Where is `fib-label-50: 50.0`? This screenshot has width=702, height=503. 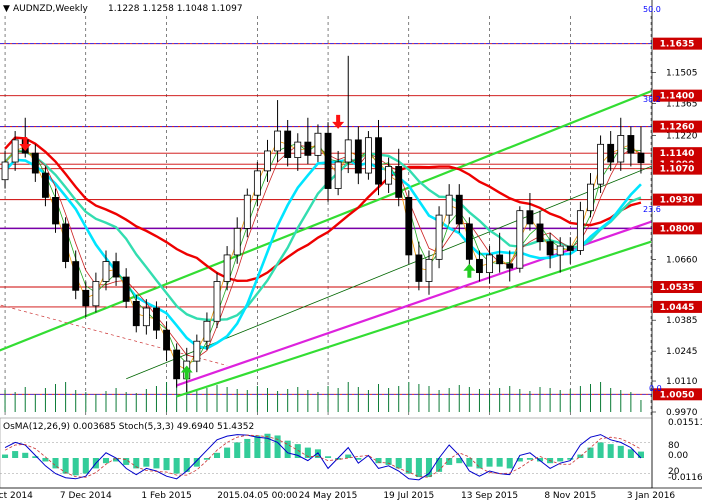 fib-label-50: 50.0 is located at coordinates (652, 9).